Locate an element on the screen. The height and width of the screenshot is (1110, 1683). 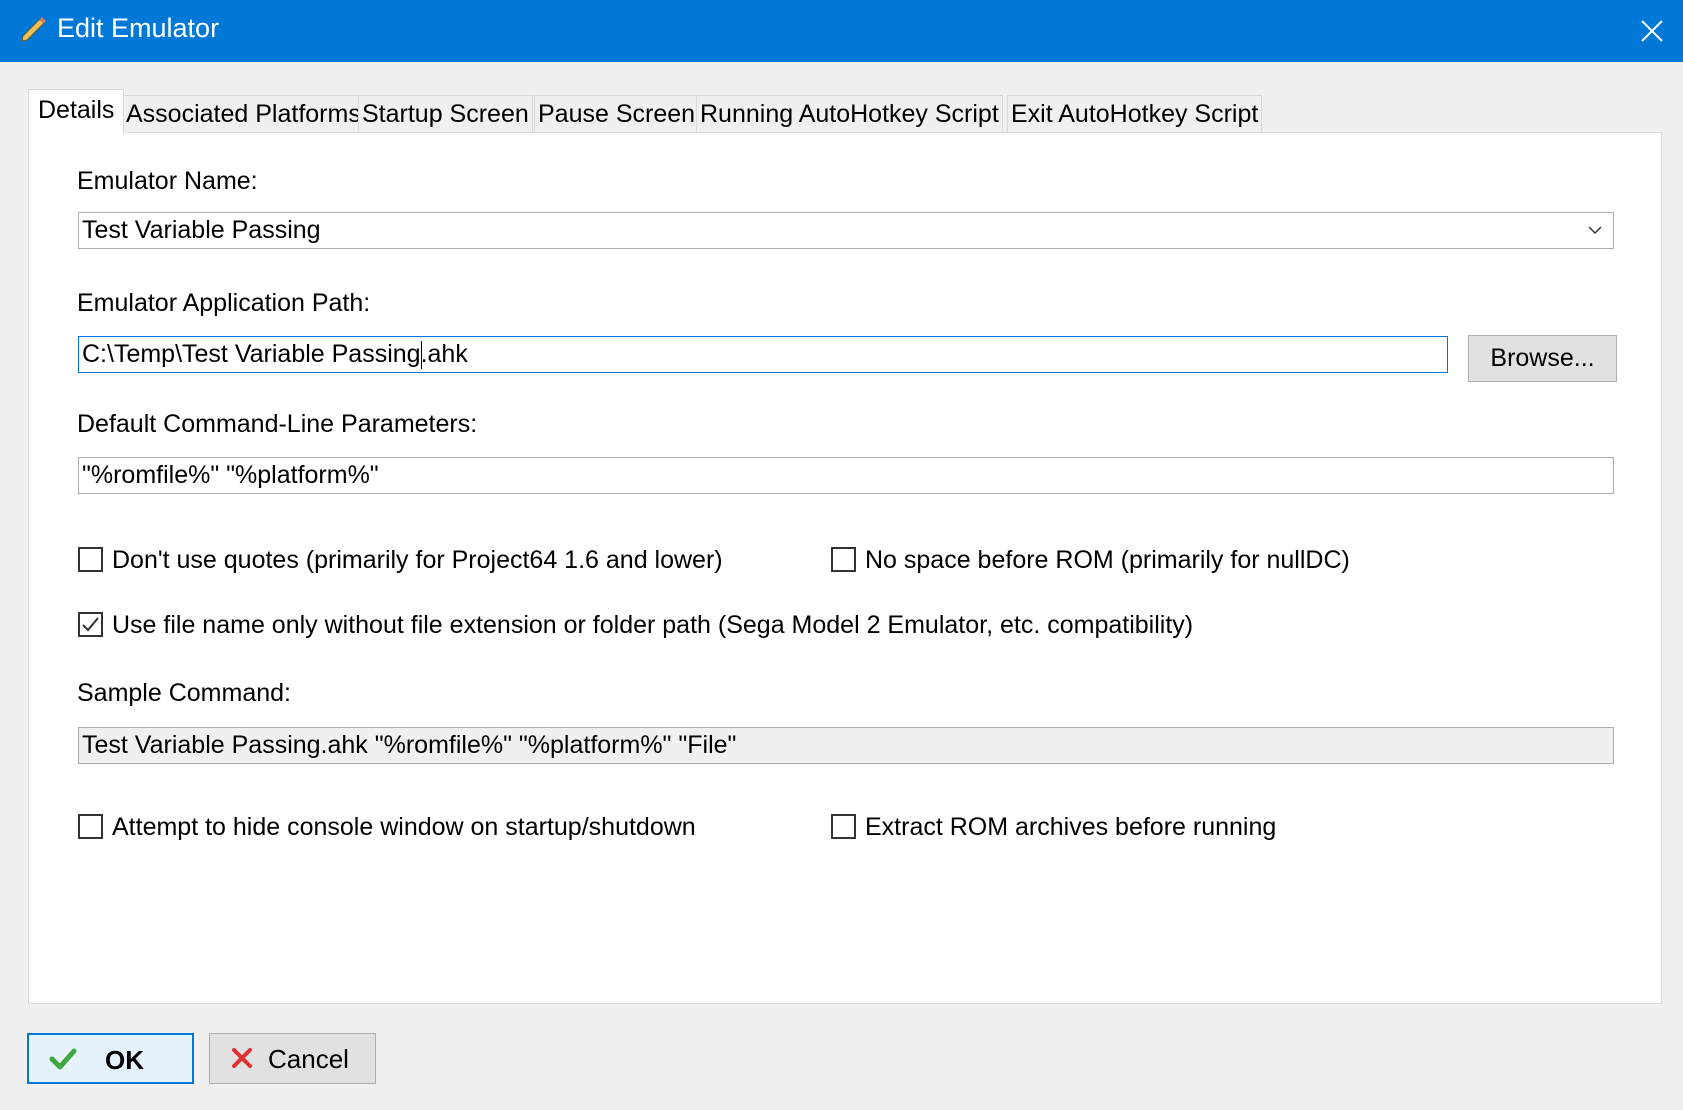
tab-exit-autohotkey-script: Exit AutoHotkey Script is located at coordinates (1135, 114).